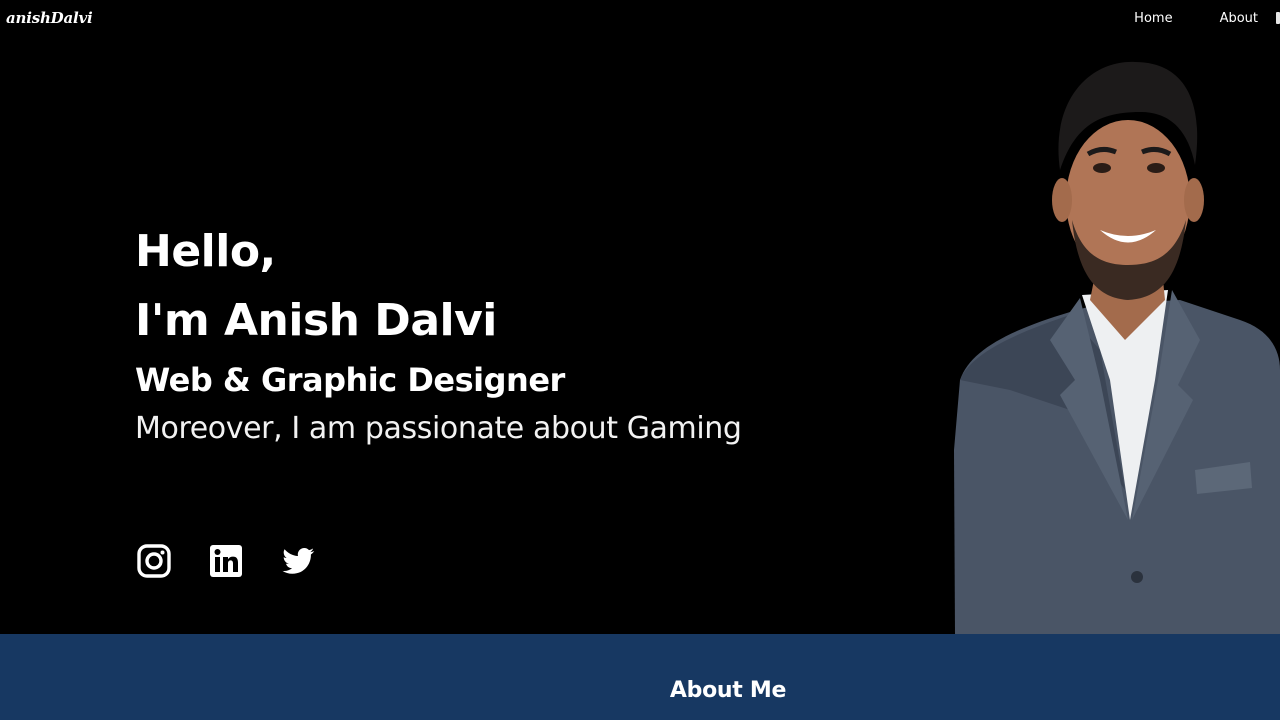  What do you see at coordinates (1239, 18) in the screenshot?
I see `nav-link-about: About` at bounding box center [1239, 18].